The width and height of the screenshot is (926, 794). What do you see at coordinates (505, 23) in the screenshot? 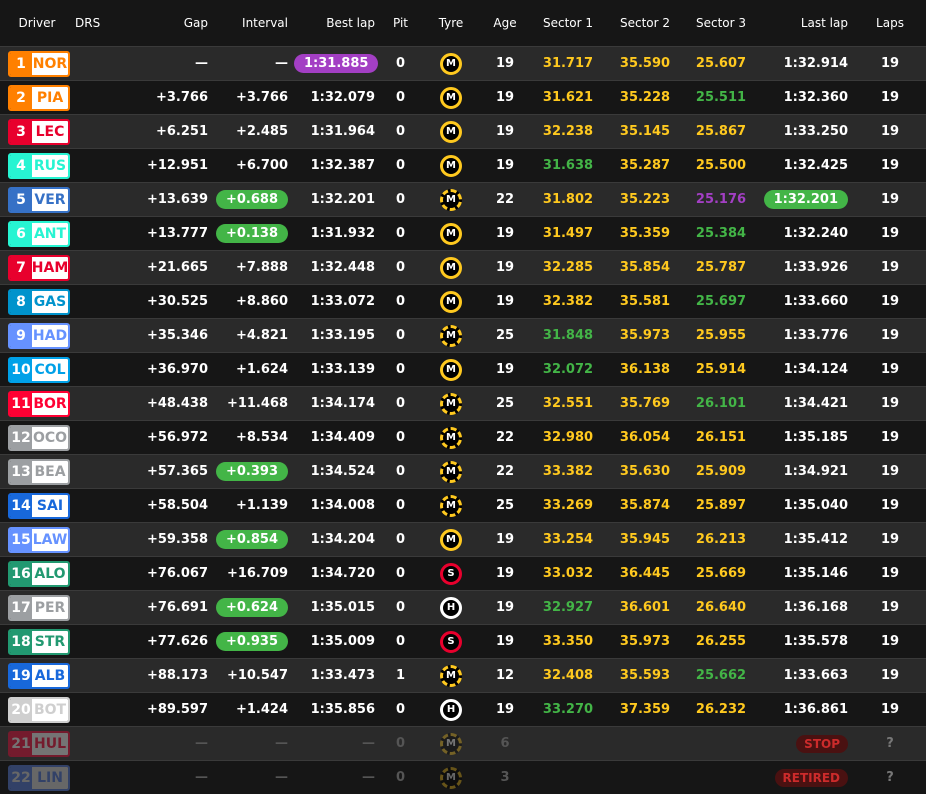
I see `col-age: Age` at bounding box center [505, 23].